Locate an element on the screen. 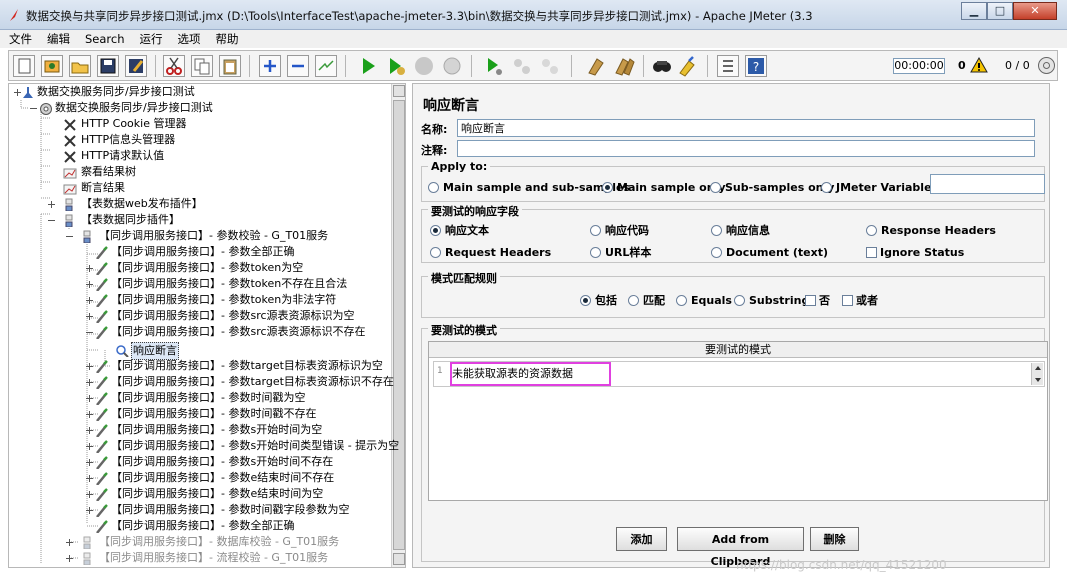 The width and height of the screenshot is (1067, 585). field-request-headers-radio: Request Headers is located at coordinates (490, 253).